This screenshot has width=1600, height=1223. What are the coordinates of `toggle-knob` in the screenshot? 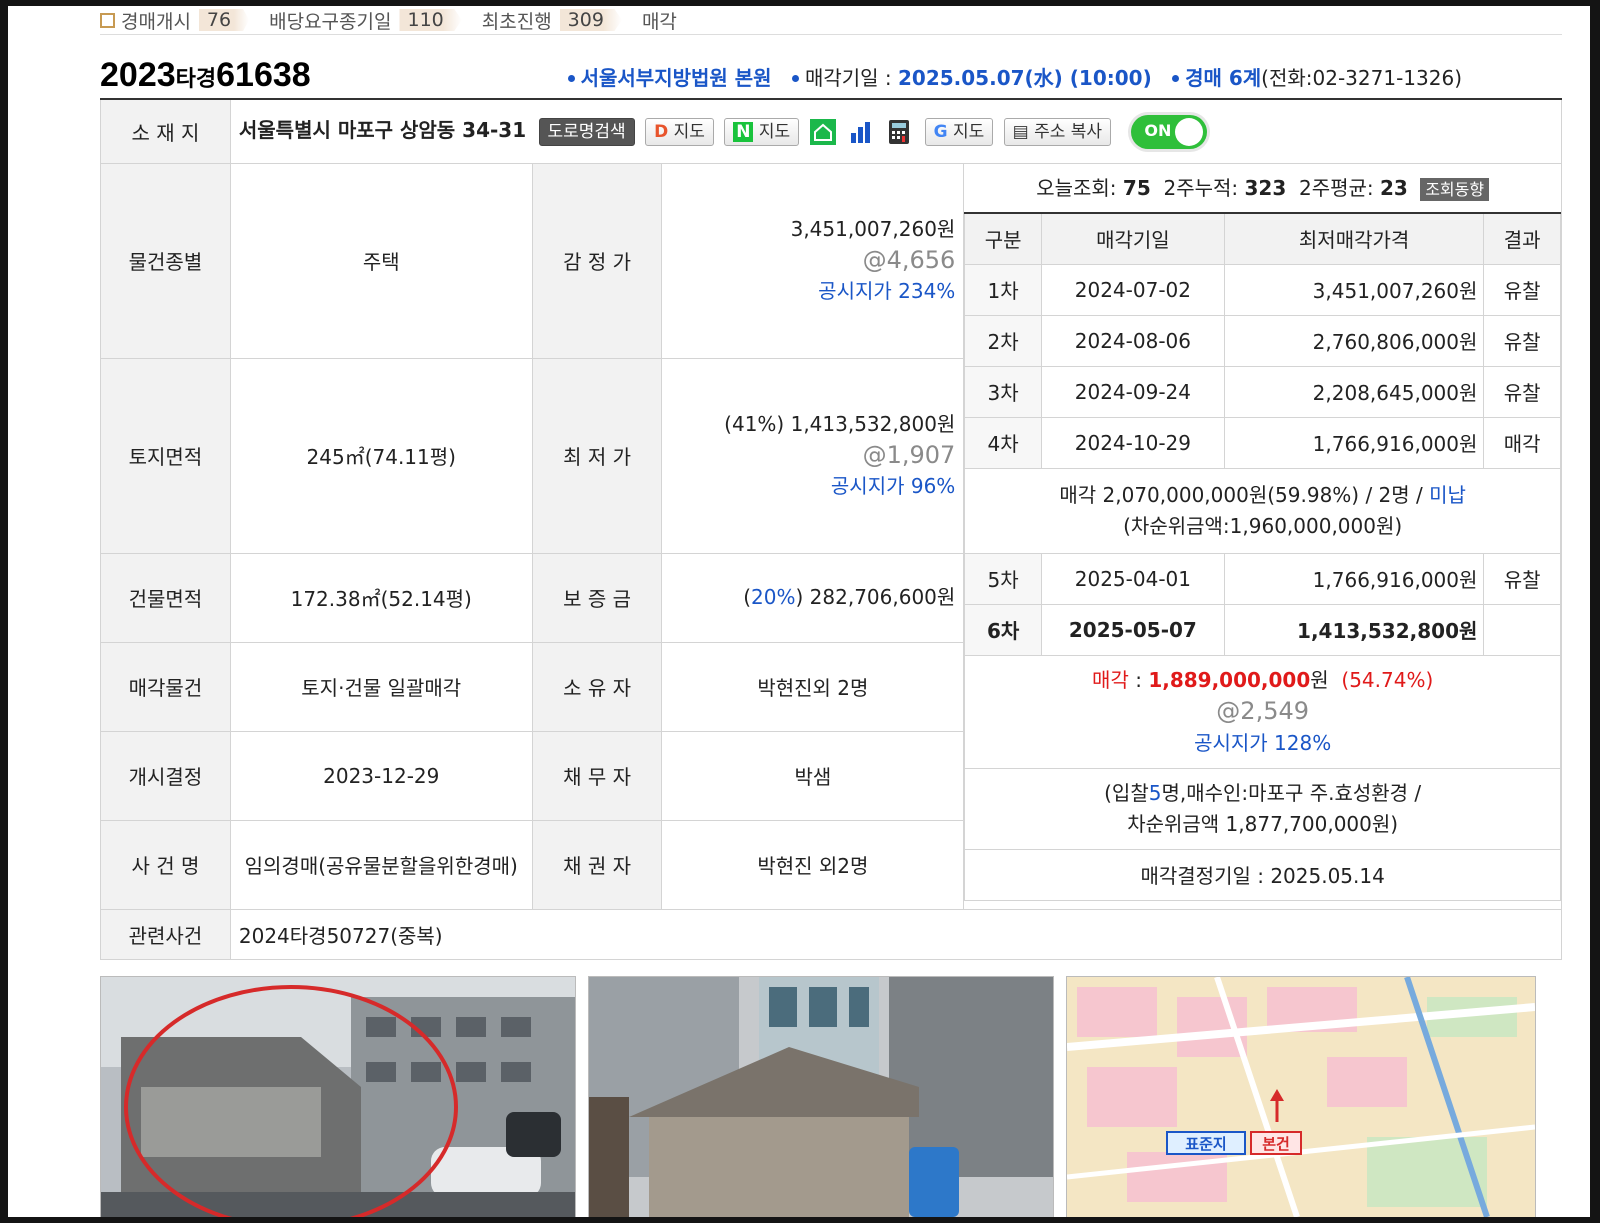 It's located at (1189, 131).